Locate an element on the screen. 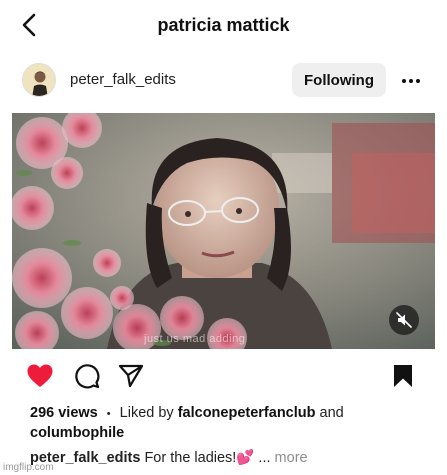 This screenshot has height=475, width=447. watermark: imgflip.com is located at coordinates (28, 467).